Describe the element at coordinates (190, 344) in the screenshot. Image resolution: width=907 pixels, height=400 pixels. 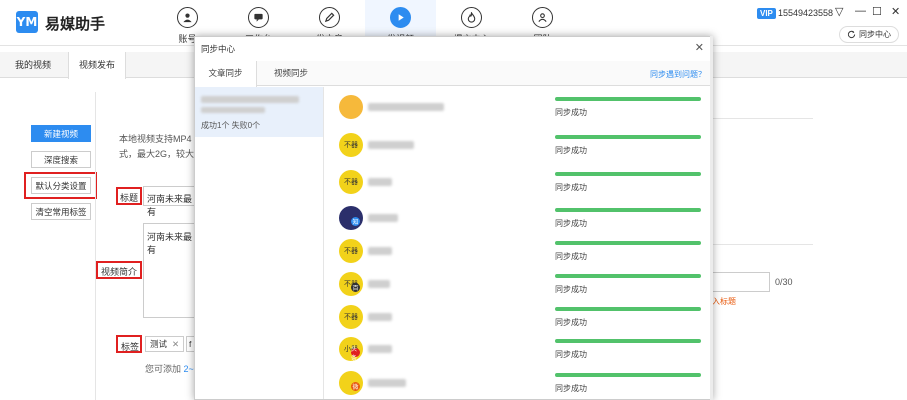
I see `tag-chip-label: f` at that location.